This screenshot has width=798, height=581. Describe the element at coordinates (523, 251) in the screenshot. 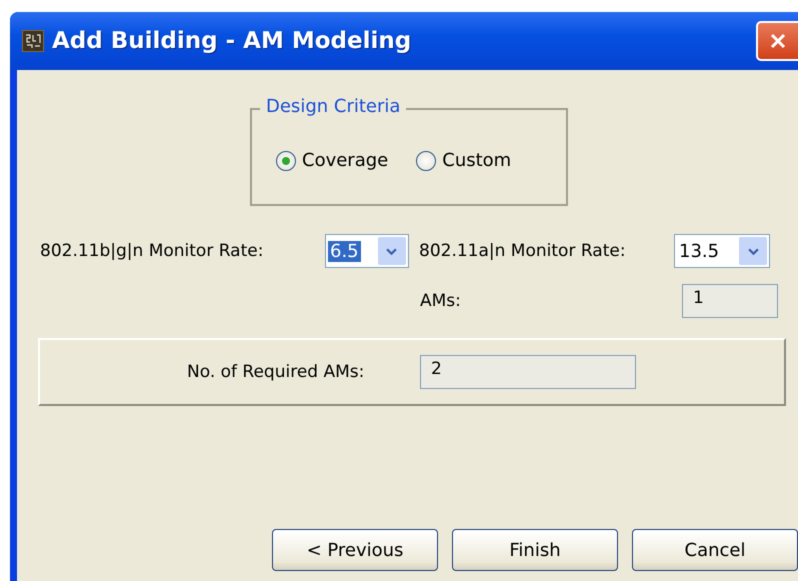

I see `rate-label: 802.11a|n Monitor Rate:` at that location.